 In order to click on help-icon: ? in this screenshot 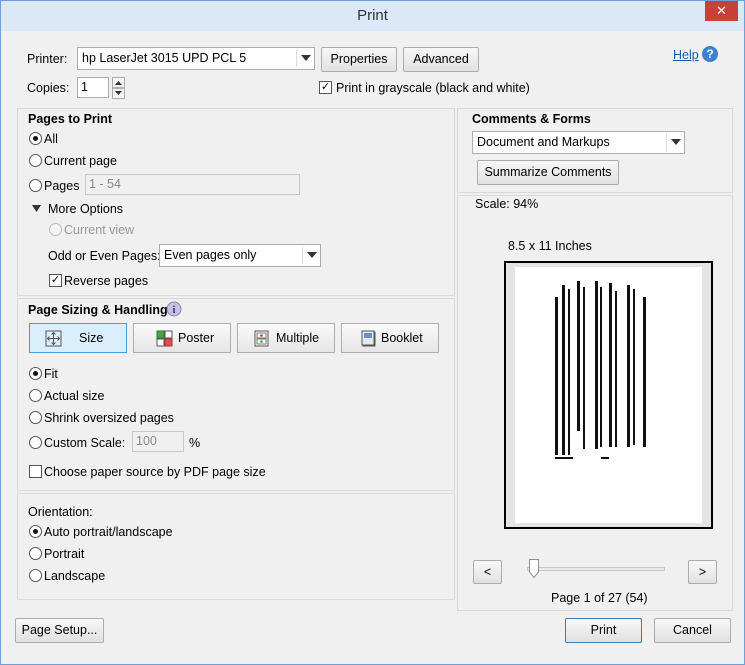, I will do `click(710, 54)`.